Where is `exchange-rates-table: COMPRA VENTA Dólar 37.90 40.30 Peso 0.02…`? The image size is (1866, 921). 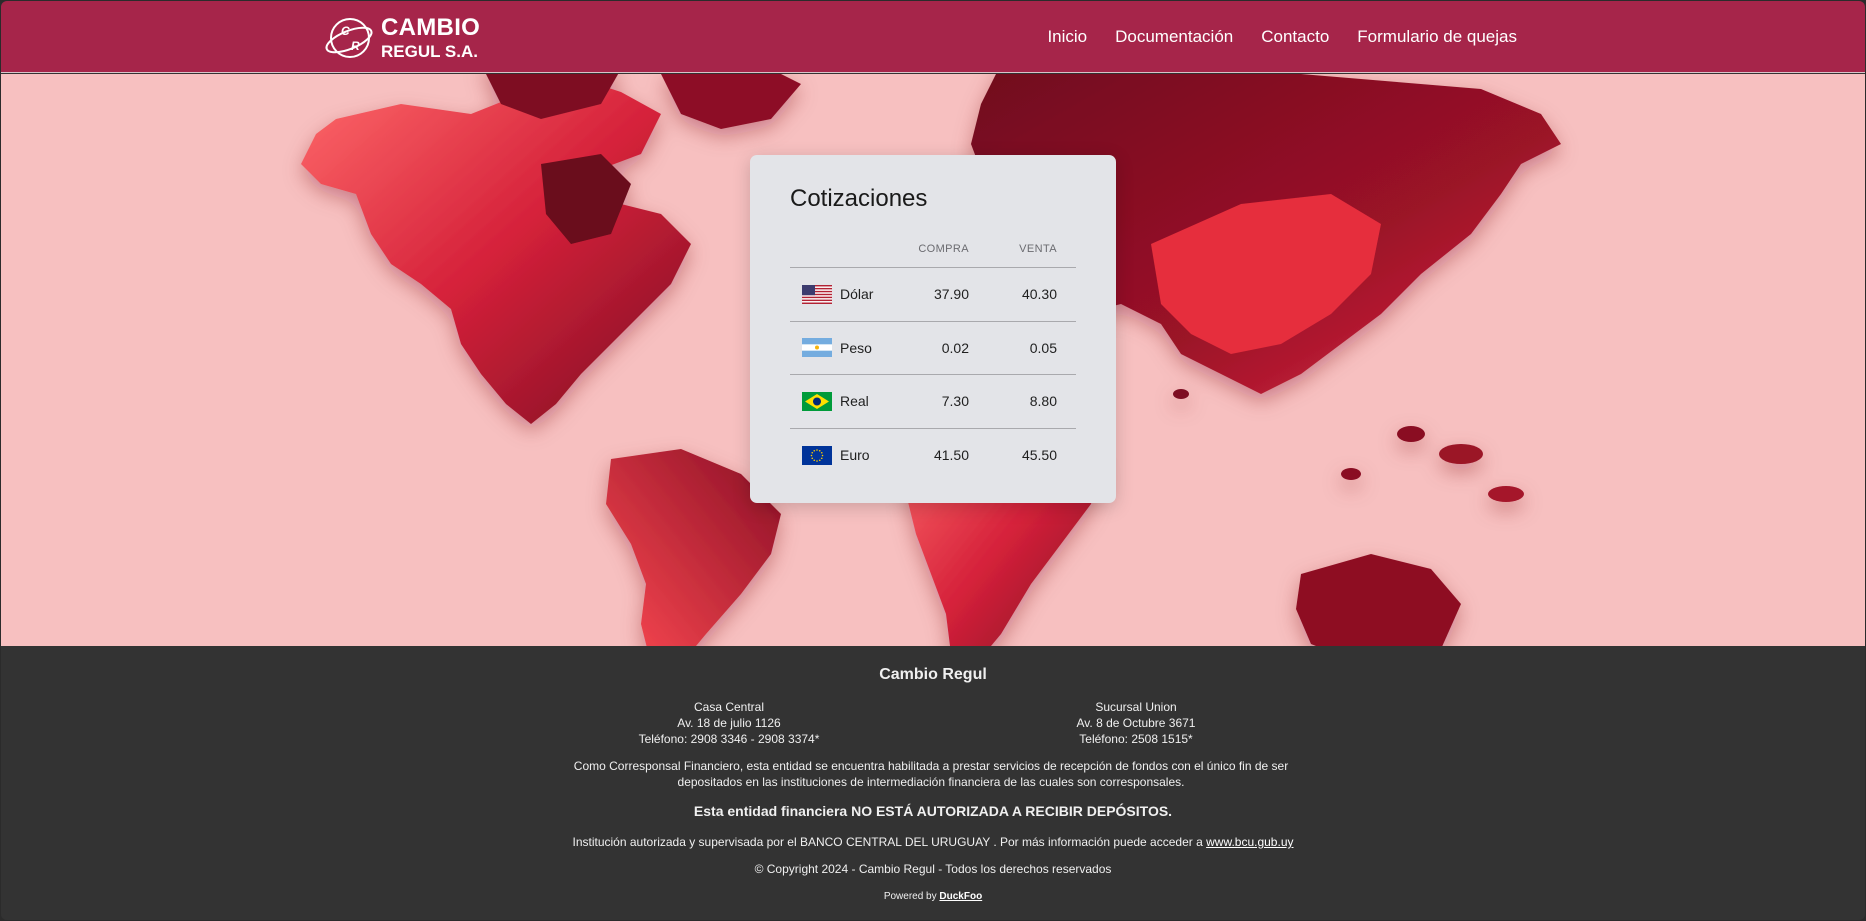
exchange-rates-table: COMPRA VENTA Dólar 37.90 40.30 Peso 0.02… is located at coordinates (933, 356).